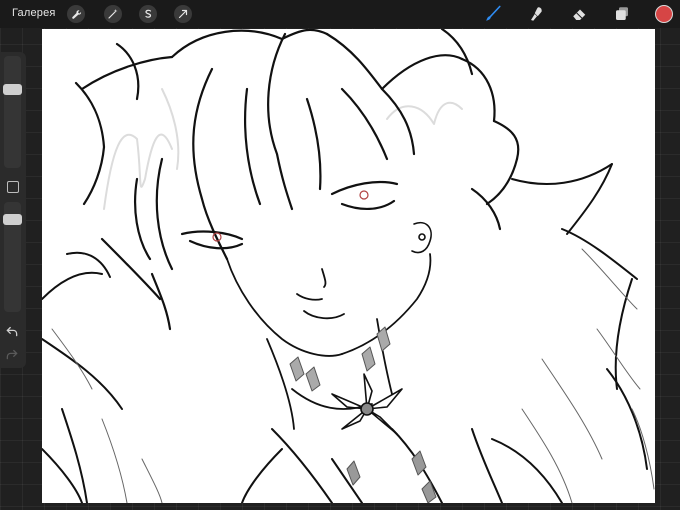 The height and width of the screenshot is (510, 680). I want to click on eraser-tool-button, so click(580, 14).